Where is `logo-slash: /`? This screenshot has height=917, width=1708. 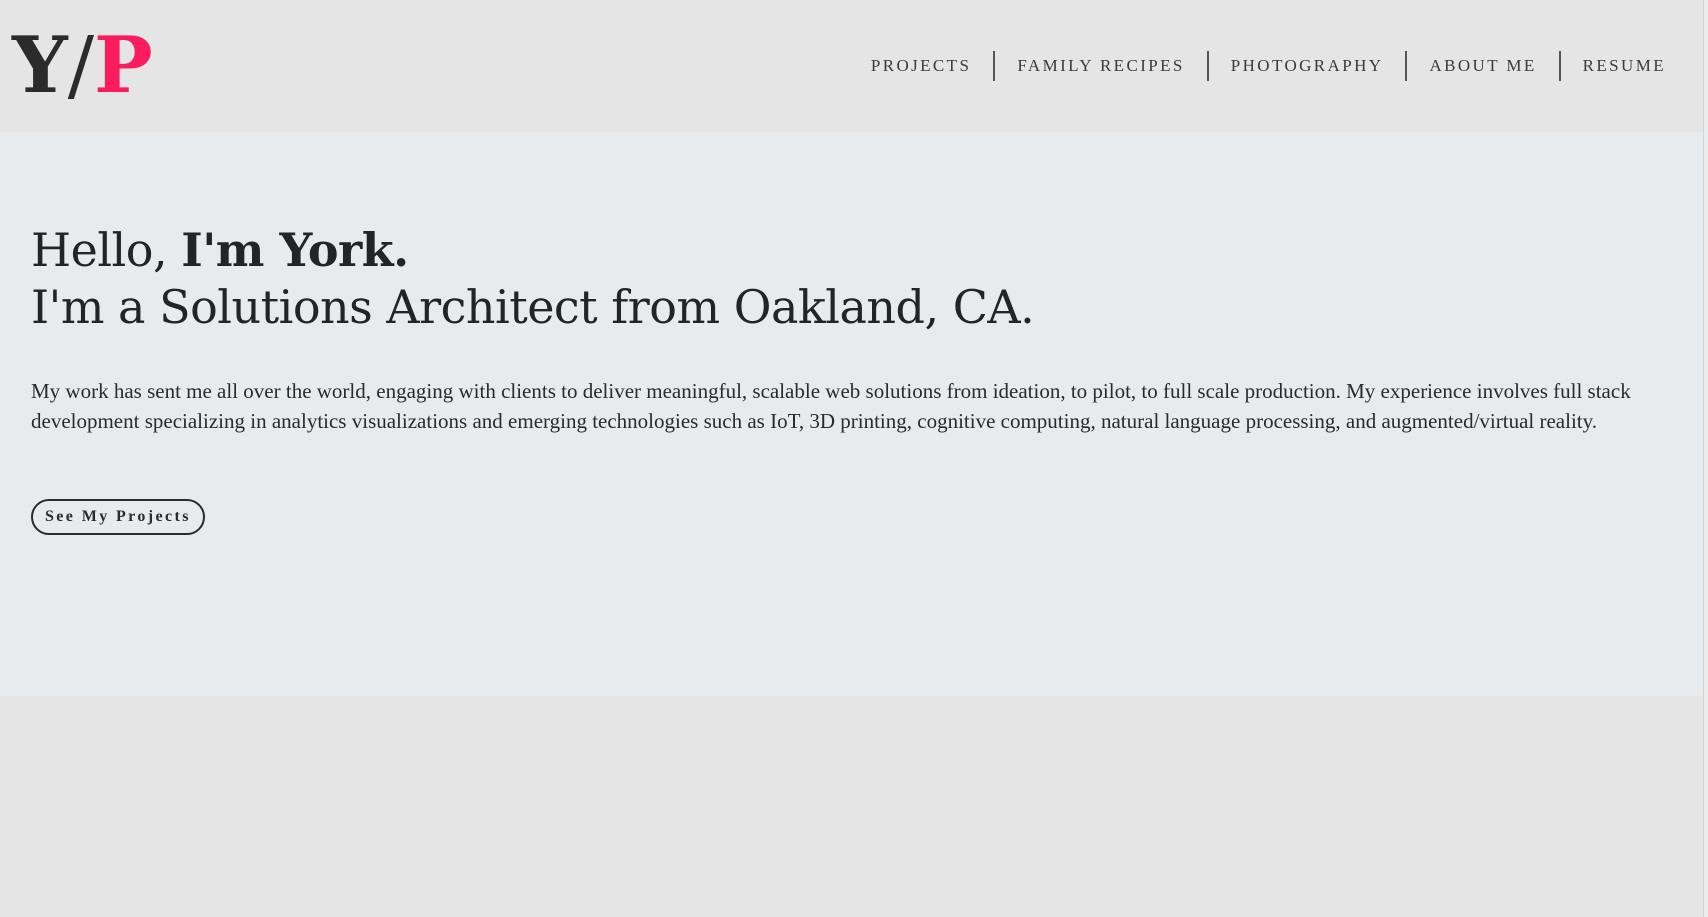
logo-slash: / is located at coordinates (80, 66).